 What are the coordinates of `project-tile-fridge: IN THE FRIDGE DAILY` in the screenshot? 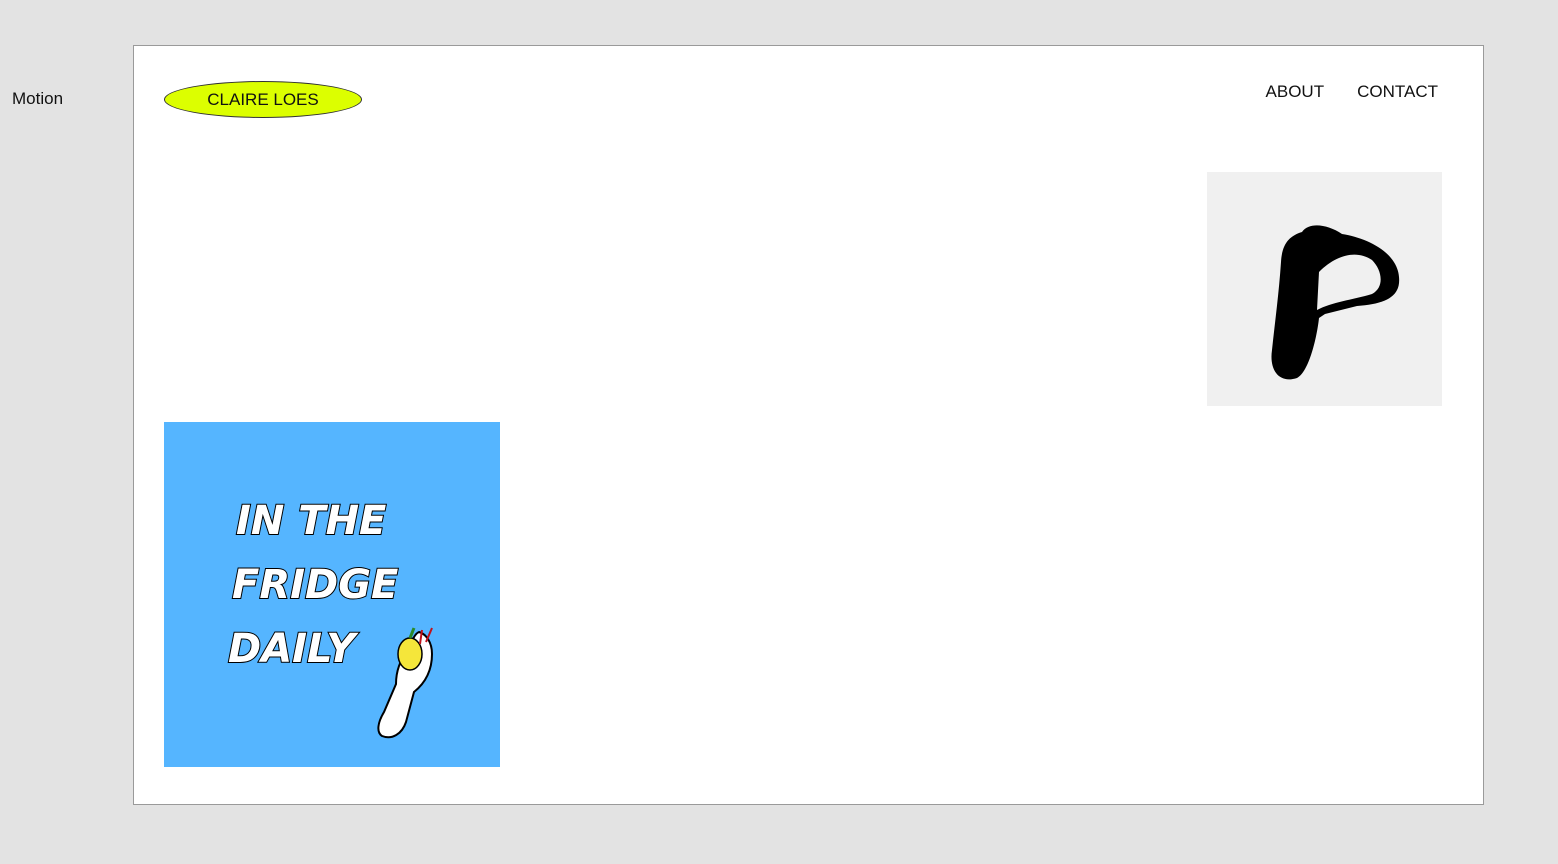 It's located at (332, 594).